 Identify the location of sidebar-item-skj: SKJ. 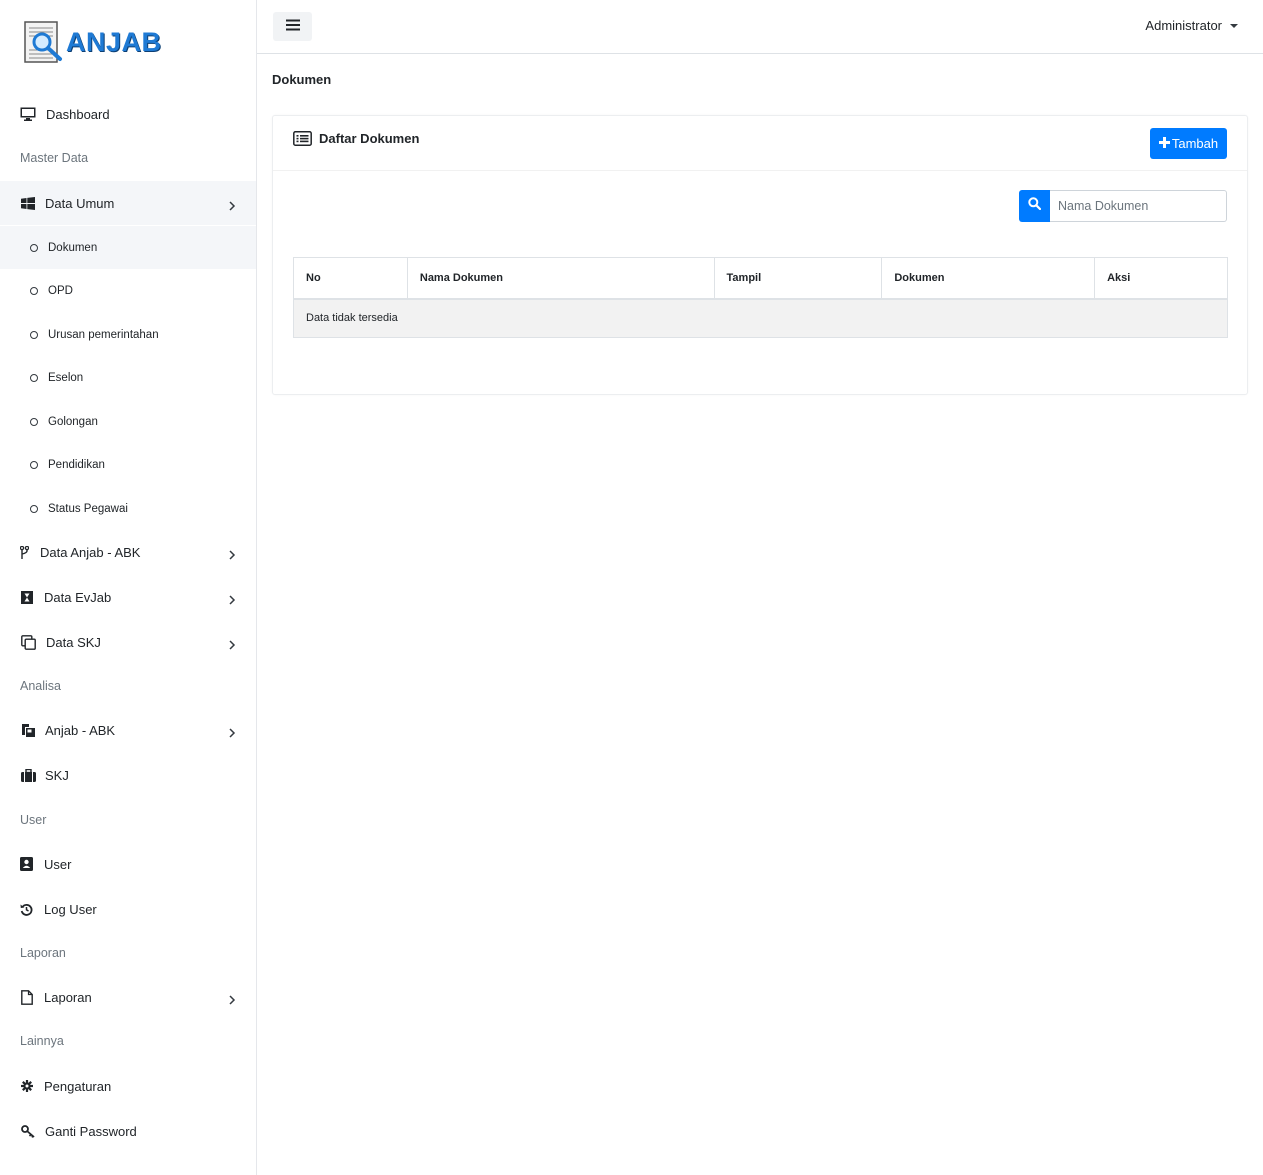
(128, 775).